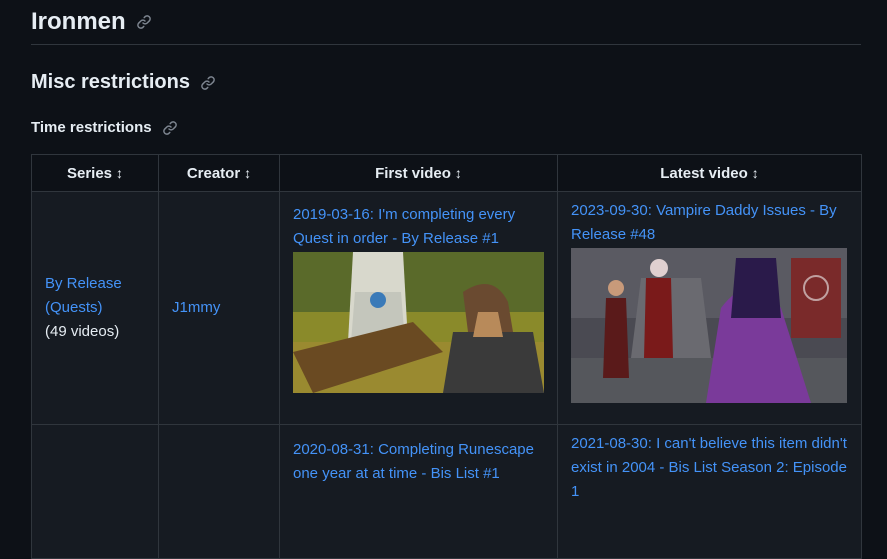 This screenshot has height=559, width=887. I want to click on series-link: By Release (Quests), so click(83, 295).